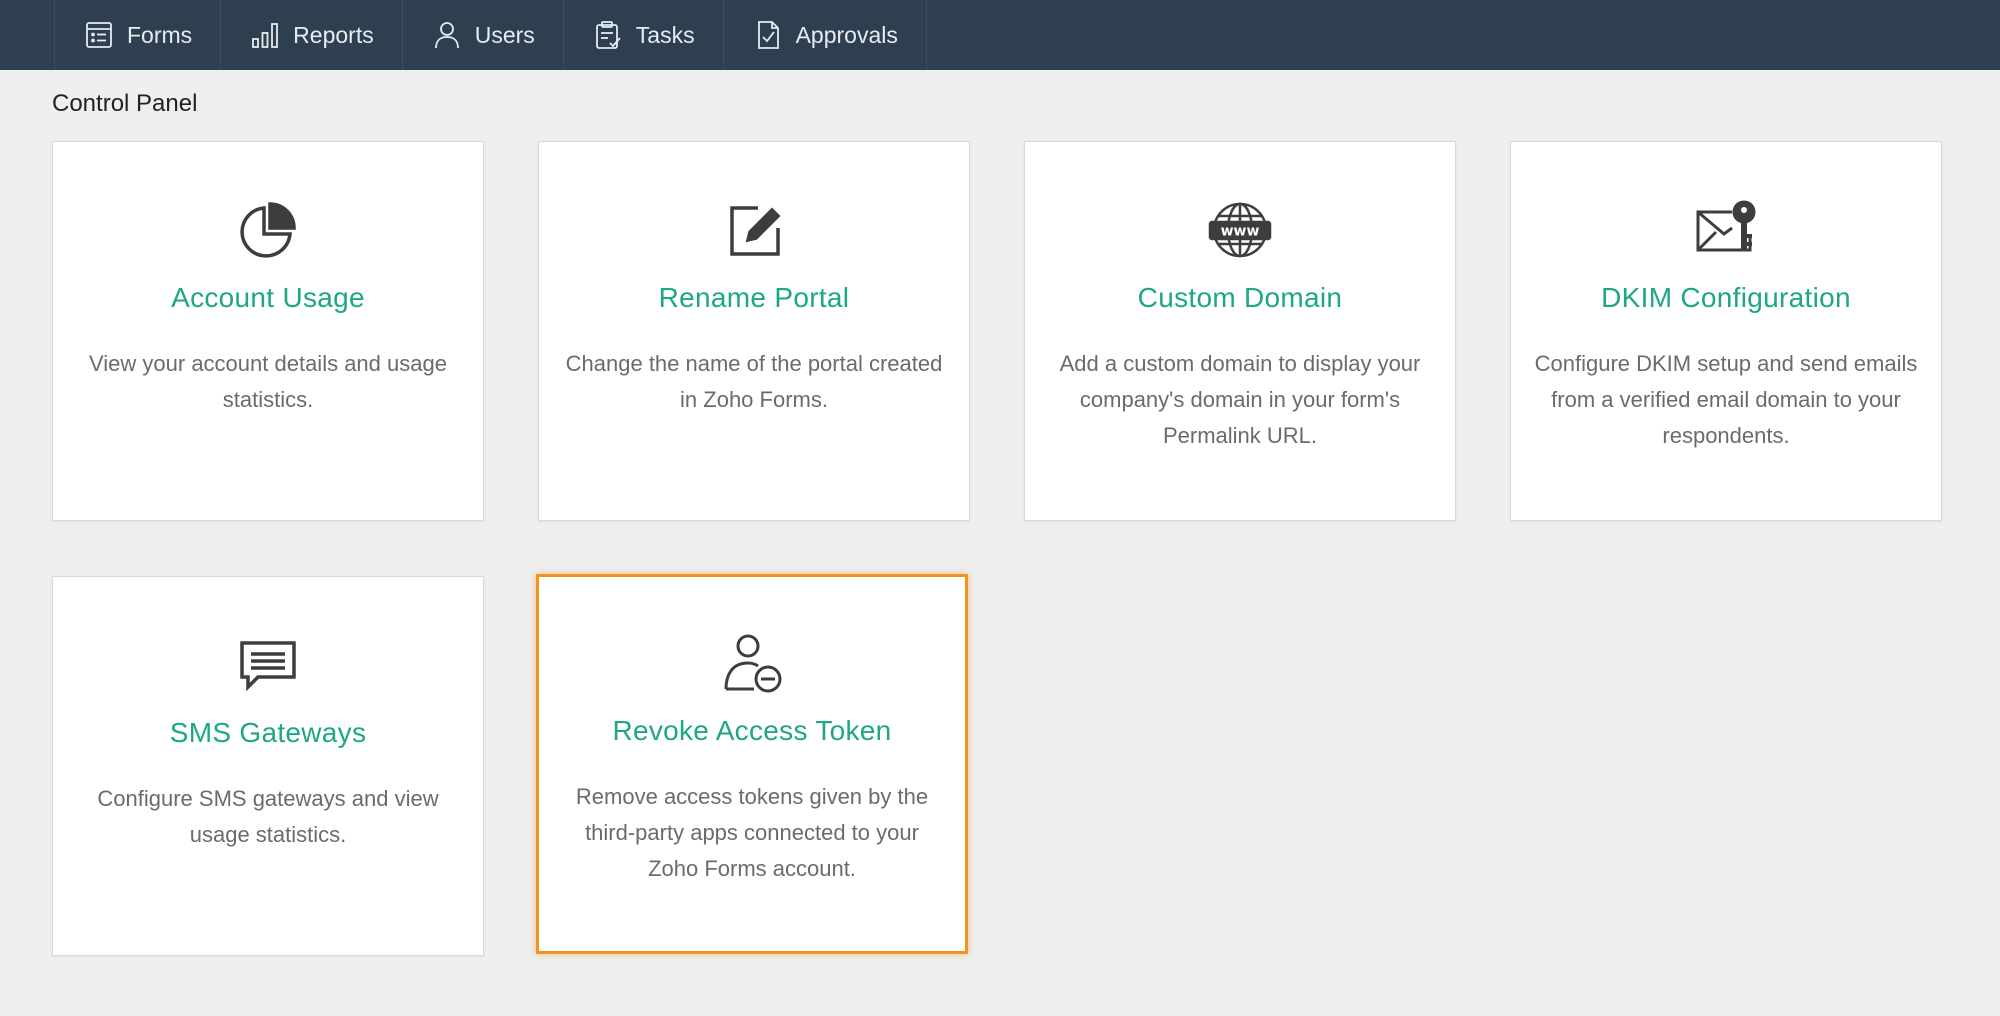 This screenshot has height=1016, width=2000. I want to click on nav-item-forms: Forms, so click(137, 35).